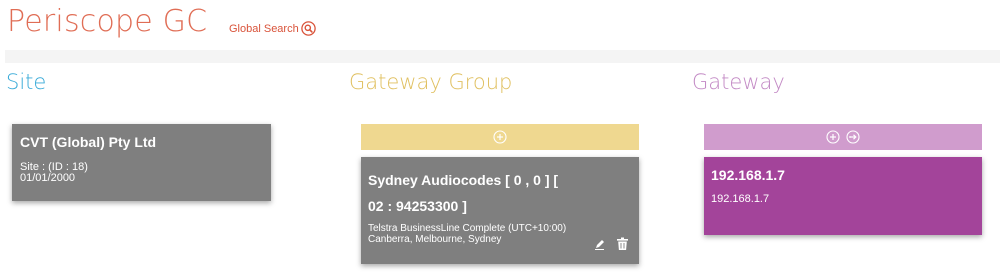  What do you see at coordinates (843, 137) in the screenshot?
I see `gateway-add-bar` at bounding box center [843, 137].